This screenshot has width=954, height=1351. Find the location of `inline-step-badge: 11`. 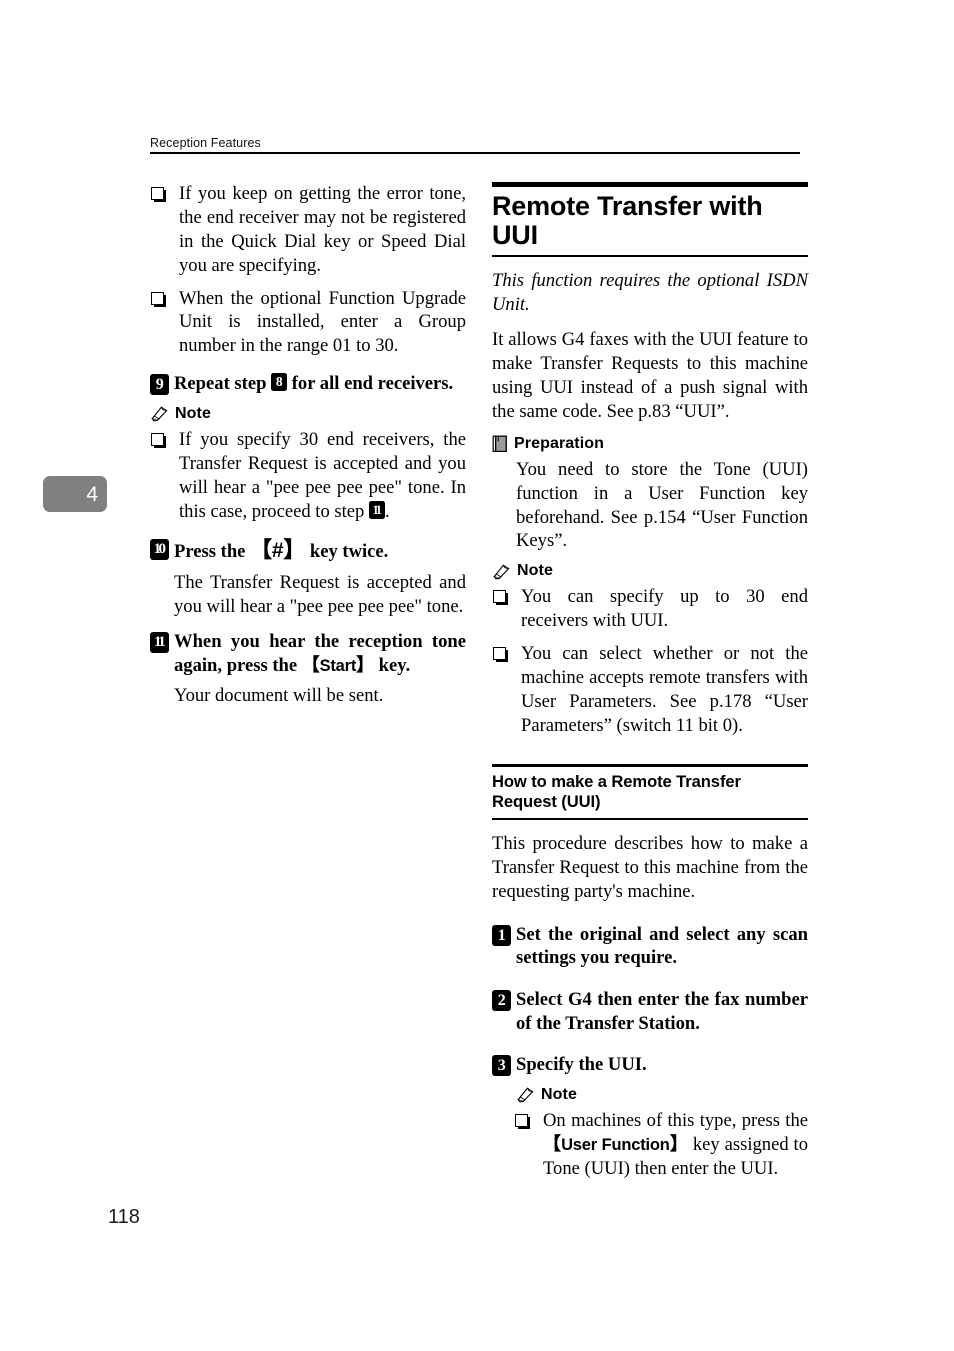

inline-step-badge: 11 is located at coordinates (377, 509).